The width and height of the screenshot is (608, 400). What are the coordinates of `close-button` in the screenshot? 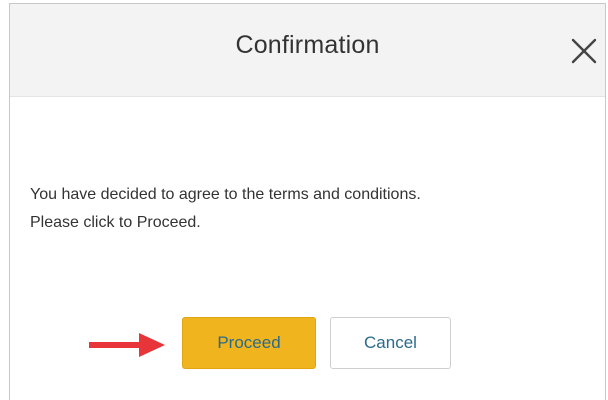 It's located at (584, 51).